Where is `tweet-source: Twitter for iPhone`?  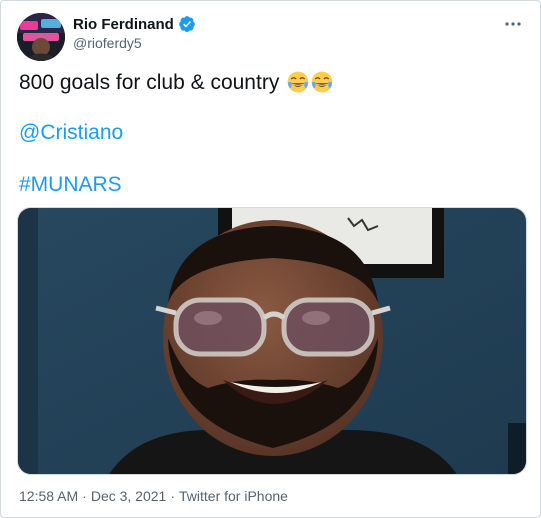
tweet-source: Twitter for iPhone is located at coordinates (233, 496).